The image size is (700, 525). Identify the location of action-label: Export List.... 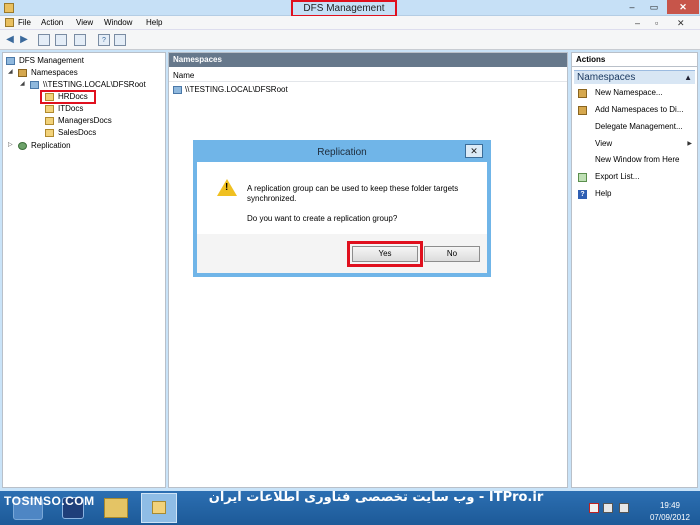
(617, 176).